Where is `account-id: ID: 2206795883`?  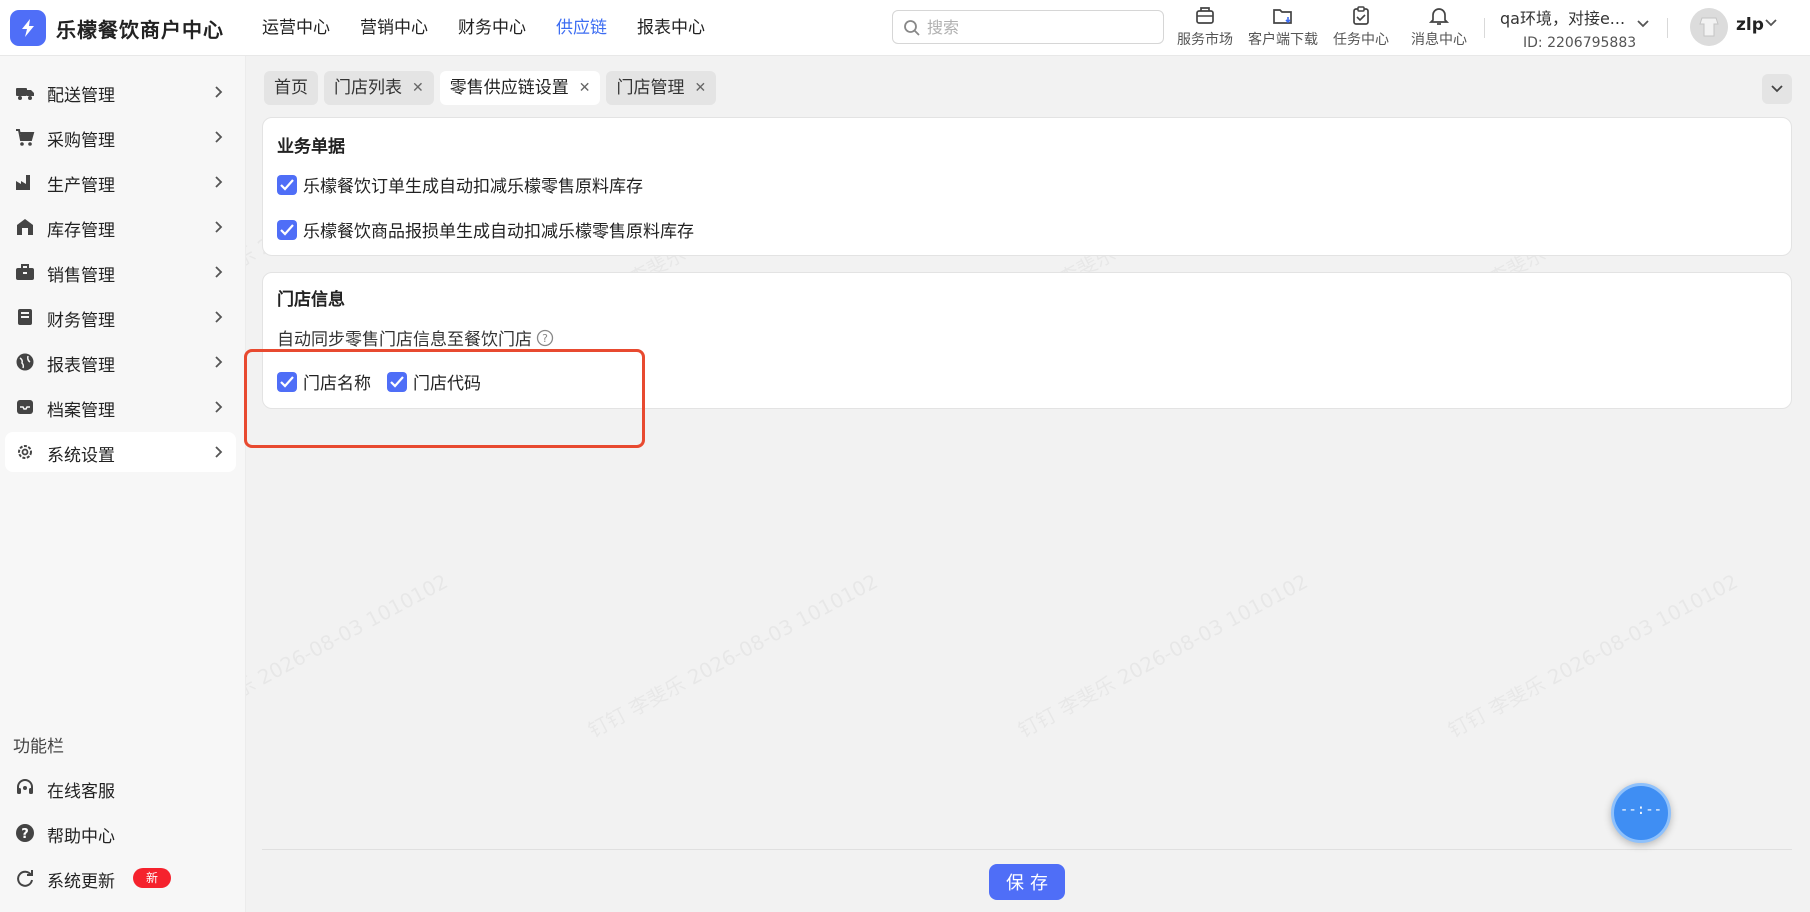 account-id: ID: 2206795883 is located at coordinates (1580, 43).